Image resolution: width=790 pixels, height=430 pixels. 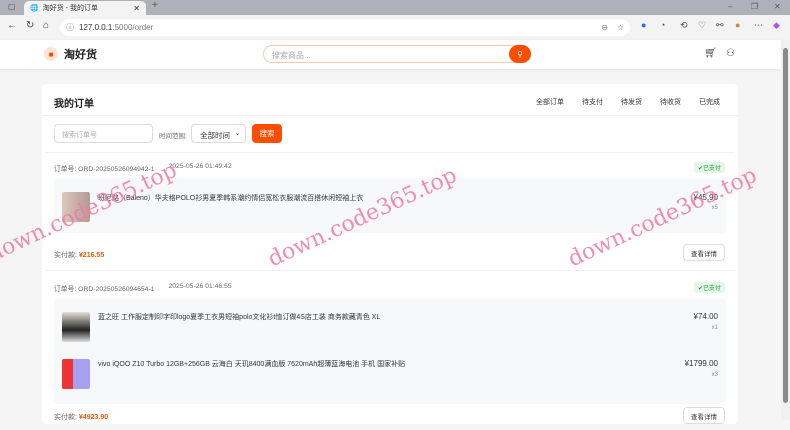 I want to click on close-window-icon: ✕, so click(x=777, y=6).